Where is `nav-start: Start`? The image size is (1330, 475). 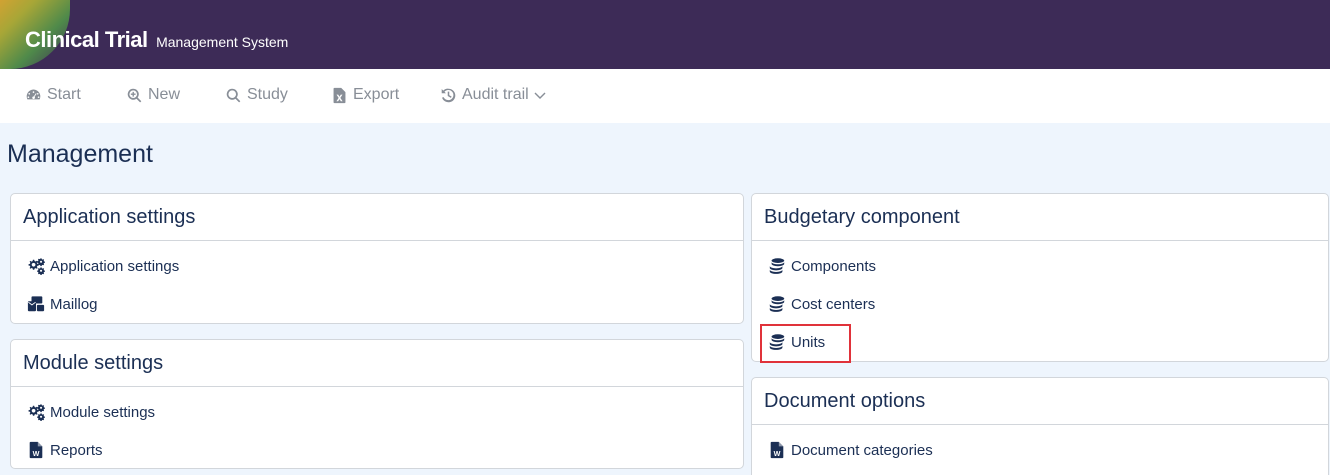 nav-start: Start is located at coordinates (53, 95).